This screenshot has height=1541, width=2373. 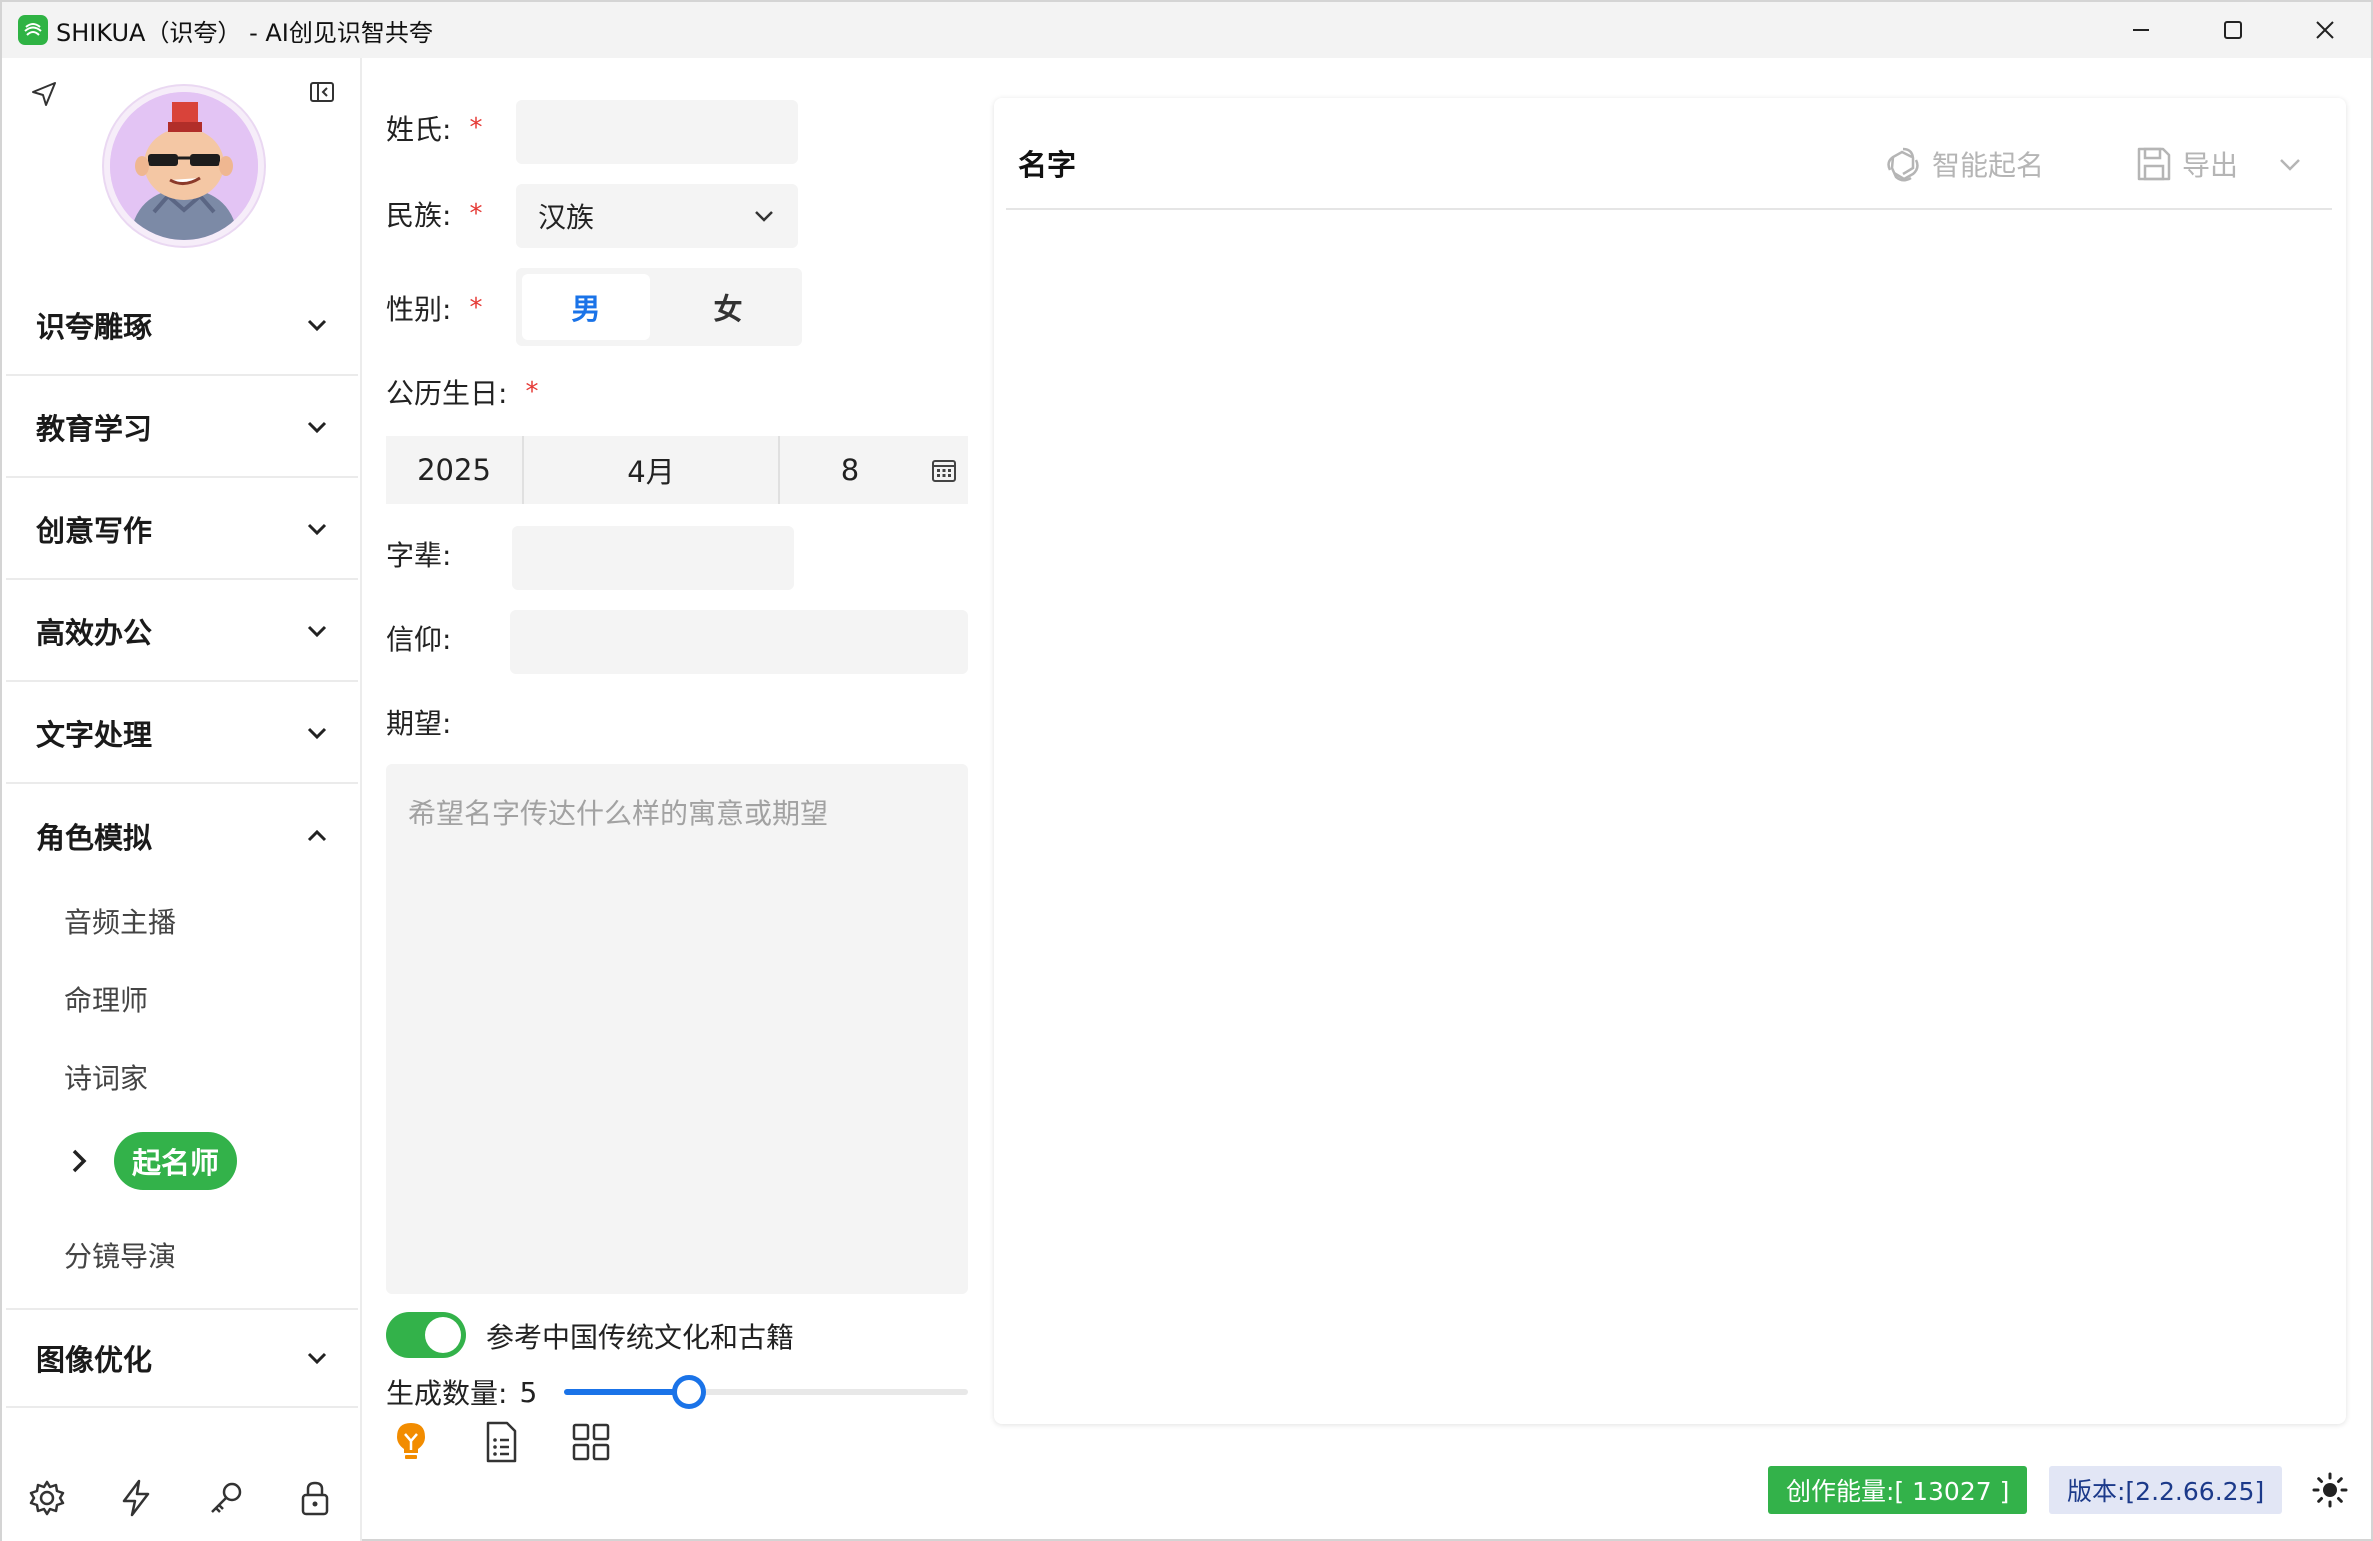 What do you see at coordinates (653, 558) in the screenshot?
I see `generation-input` at bounding box center [653, 558].